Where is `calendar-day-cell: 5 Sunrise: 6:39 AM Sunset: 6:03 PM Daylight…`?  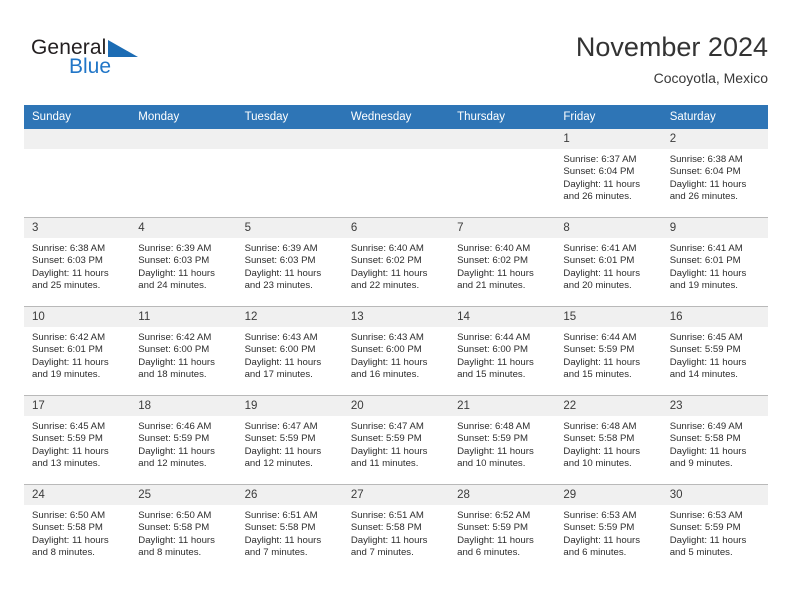
calendar-day-cell: 5 Sunrise: 6:39 AM Sunset: 6:03 PM Daylight… is located at coordinates (289, 262).